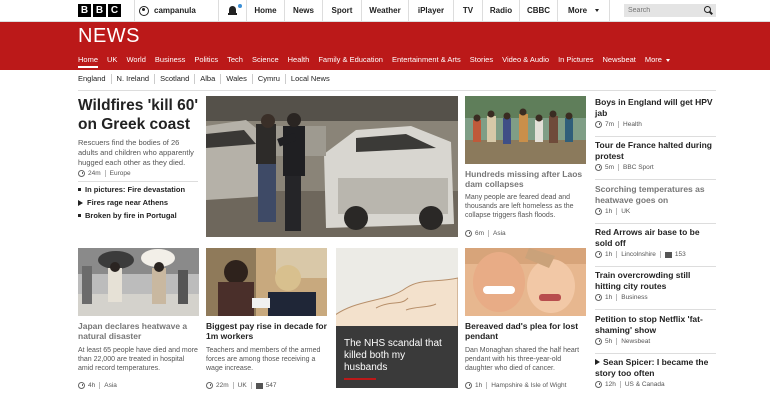 This screenshot has width=770, height=403. What do you see at coordinates (583, 10) in the screenshot?
I see `topnav-more: More` at bounding box center [583, 10].